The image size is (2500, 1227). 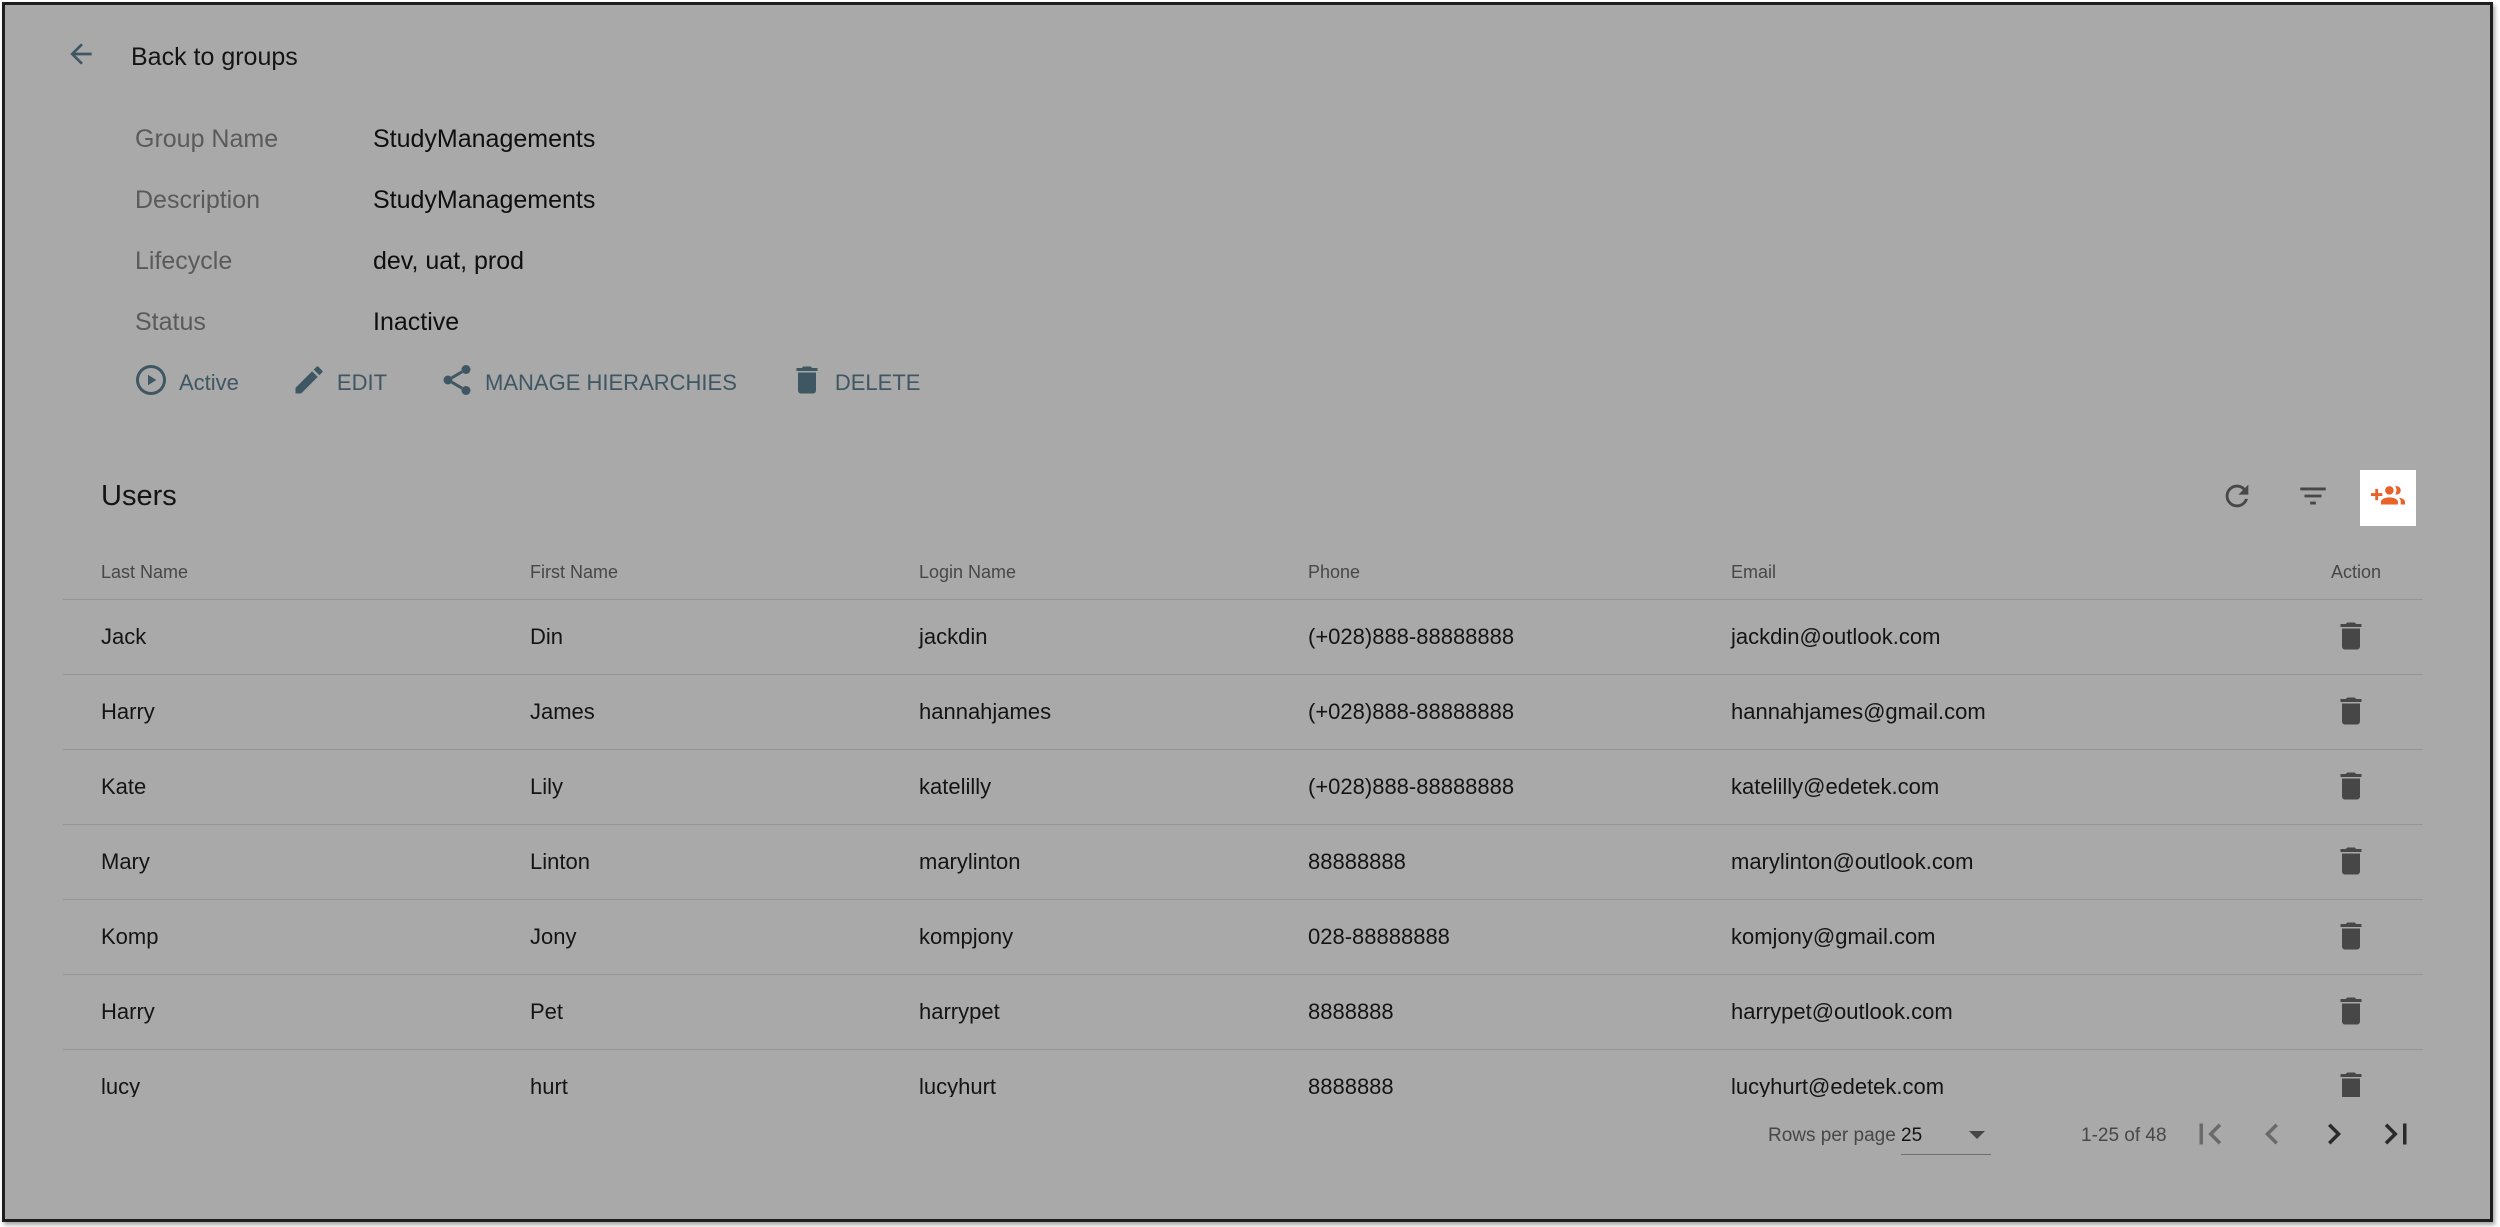 What do you see at coordinates (547, 636) in the screenshot?
I see `first-name-cell: Din` at bounding box center [547, 636].